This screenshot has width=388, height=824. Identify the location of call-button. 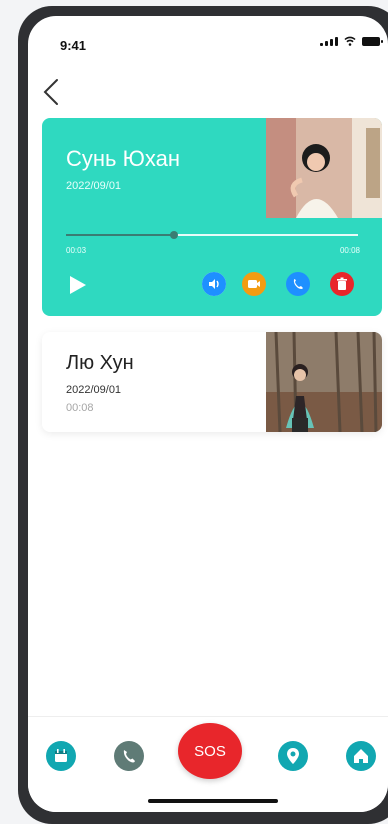
(298, 284).